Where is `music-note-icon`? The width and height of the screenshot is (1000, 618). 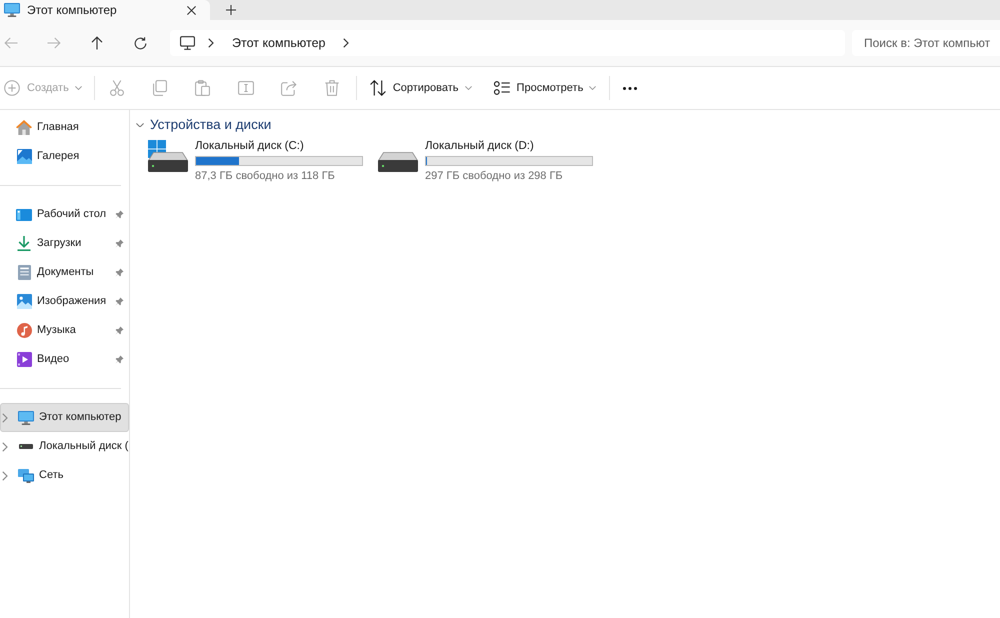 music-note-icon is located at coordinates (24, 330).